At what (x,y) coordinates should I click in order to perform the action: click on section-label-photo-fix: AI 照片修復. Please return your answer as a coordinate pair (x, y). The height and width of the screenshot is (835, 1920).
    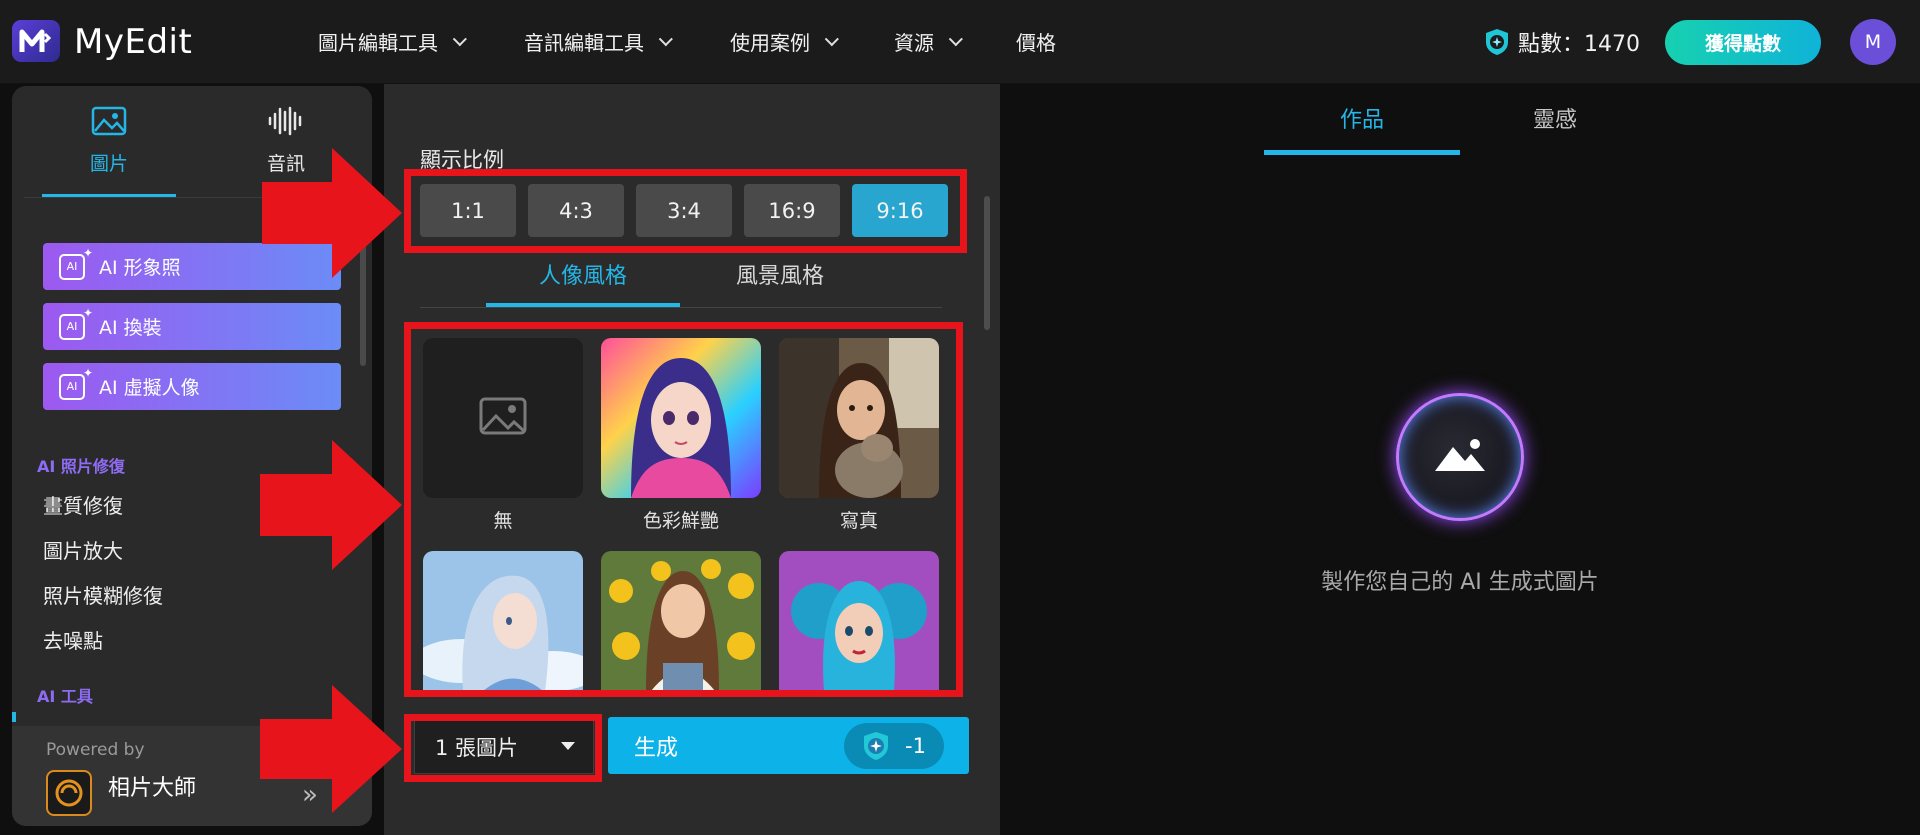
    Looking at the image, I should click on (81, 466).